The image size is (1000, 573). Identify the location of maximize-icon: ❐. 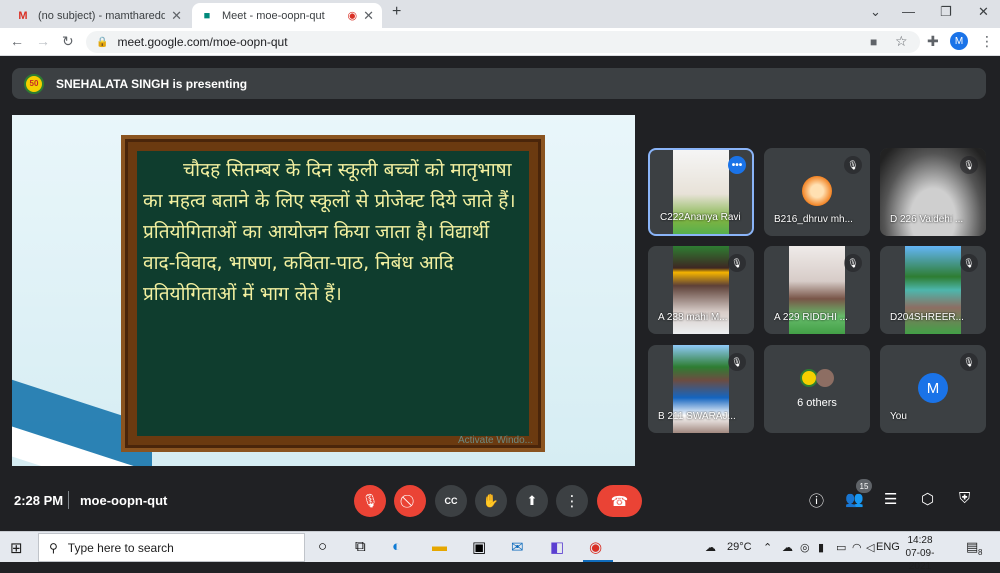
(946, 12).